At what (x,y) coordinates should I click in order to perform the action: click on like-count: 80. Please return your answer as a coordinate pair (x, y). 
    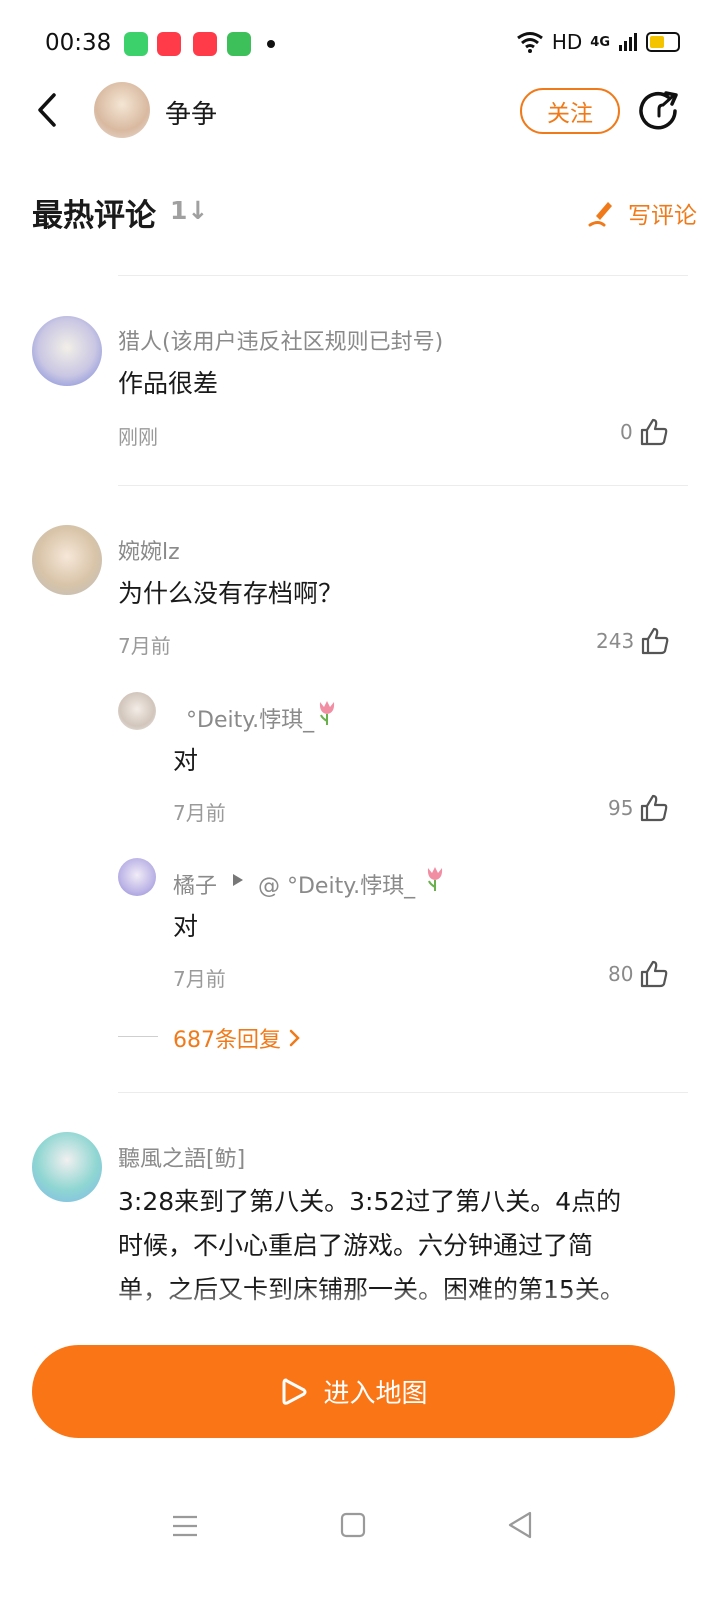
    Looking at the image, I should click on (621, 974).